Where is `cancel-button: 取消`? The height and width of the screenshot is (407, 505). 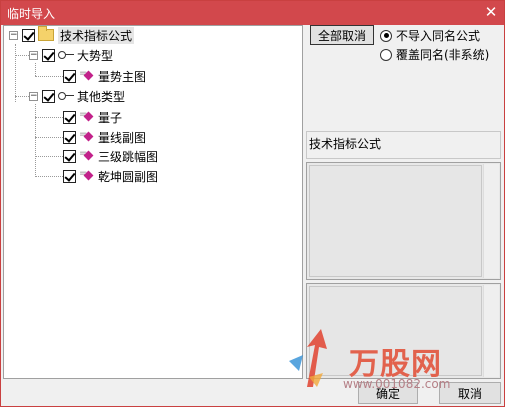
cancel-button: 取消 is located at coordinates (470, 393).